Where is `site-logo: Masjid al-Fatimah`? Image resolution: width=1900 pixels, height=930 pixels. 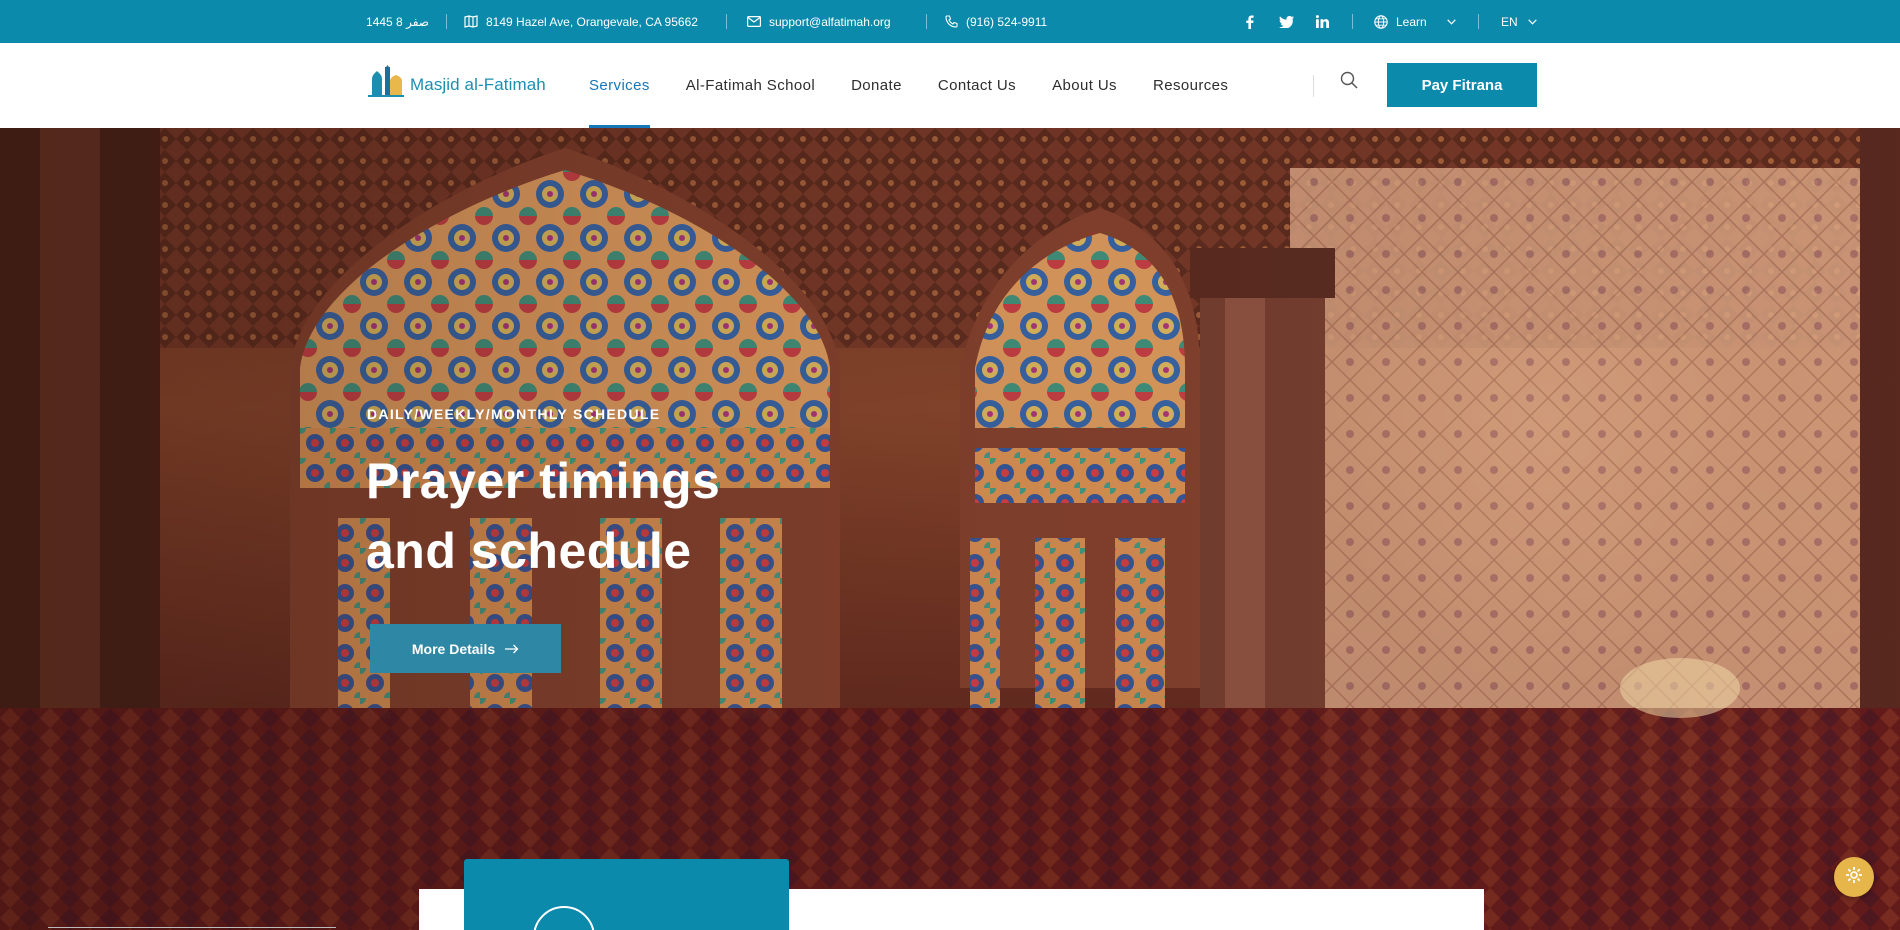 site-logo: Masjid al-Fatimah is located at coordinates (457, 84).